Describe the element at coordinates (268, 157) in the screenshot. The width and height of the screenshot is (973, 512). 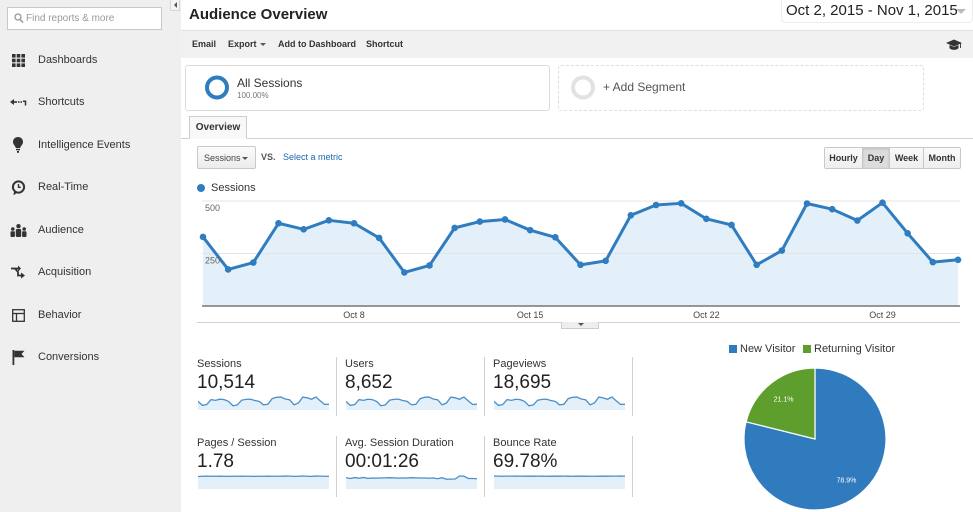
I see `vs-label: VS.` at that location.